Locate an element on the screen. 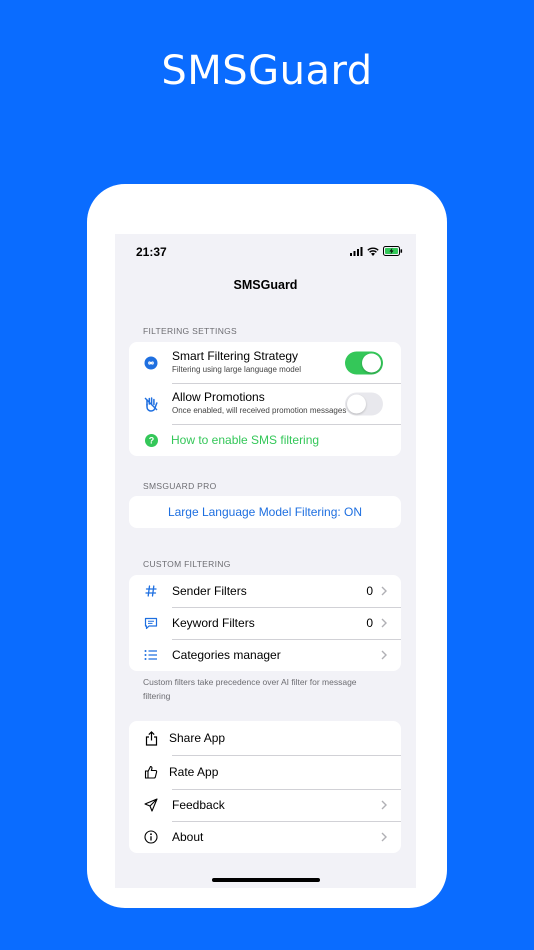  question-circle-icon: ? is located at coordinates (151, 440).